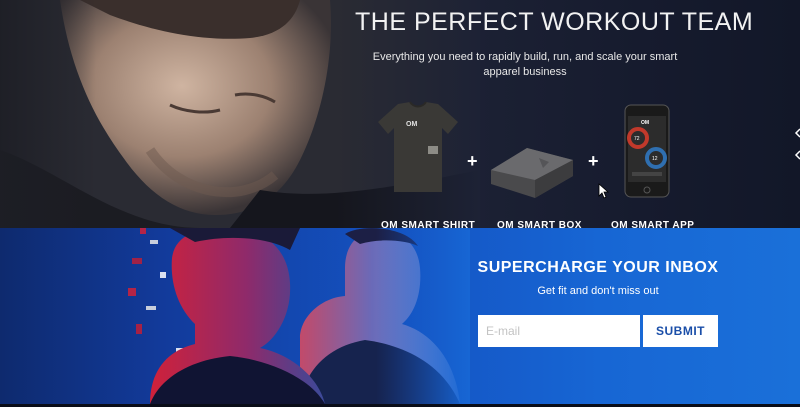  I want to click on smart-box-image, so click(532, 170).